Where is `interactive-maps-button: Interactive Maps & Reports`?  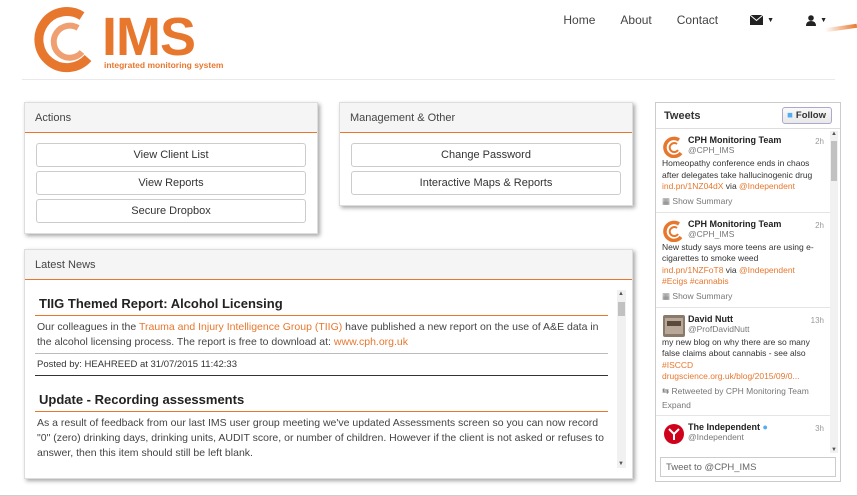 interactive-maps-button: Interactive Maps & Reports is located at coordinates (486, 183).